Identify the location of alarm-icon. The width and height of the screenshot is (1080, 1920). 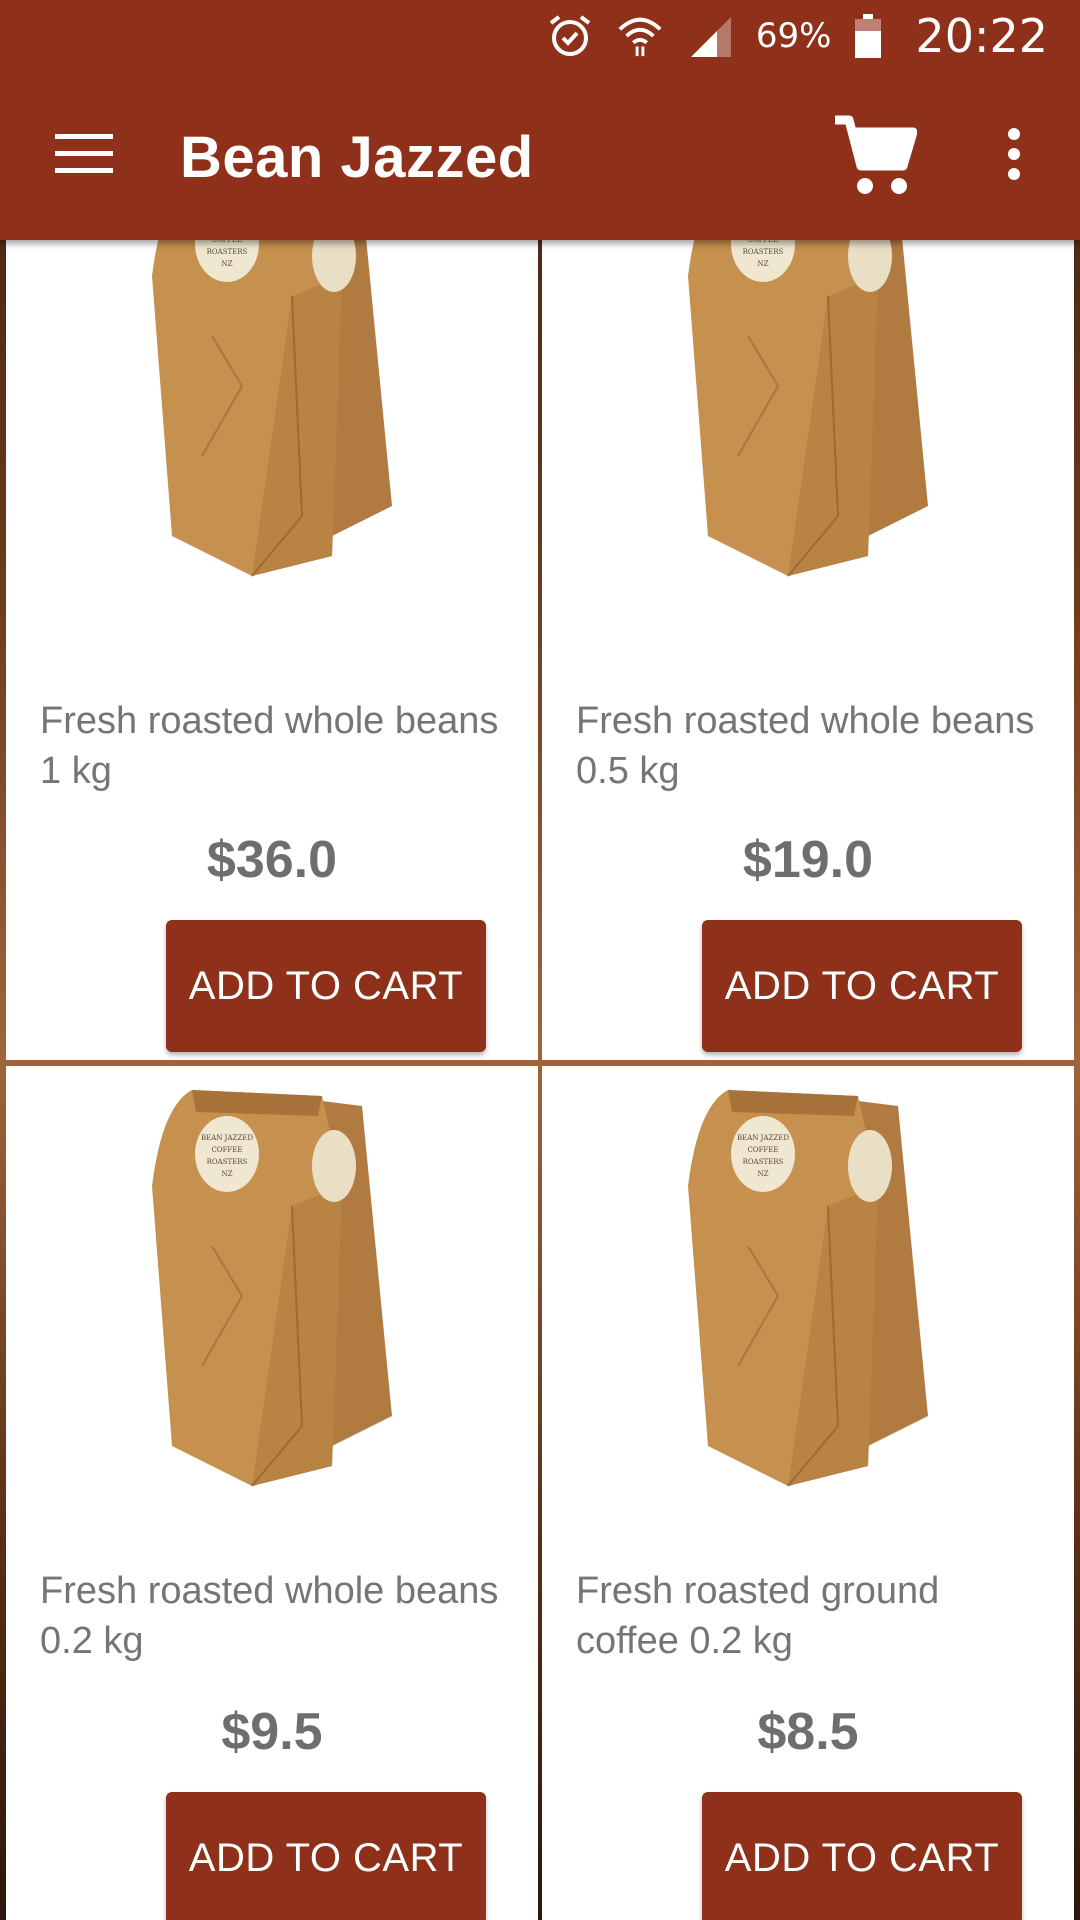
(570, 36).